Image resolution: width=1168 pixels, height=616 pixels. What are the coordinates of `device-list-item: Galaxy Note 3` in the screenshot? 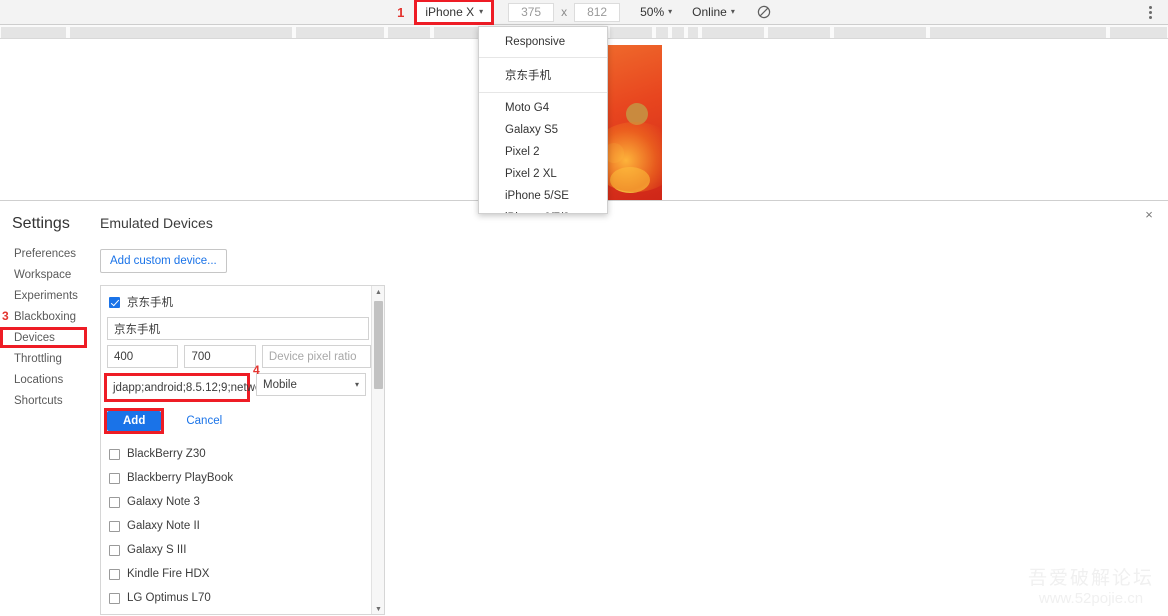 It's located at (236, 502).